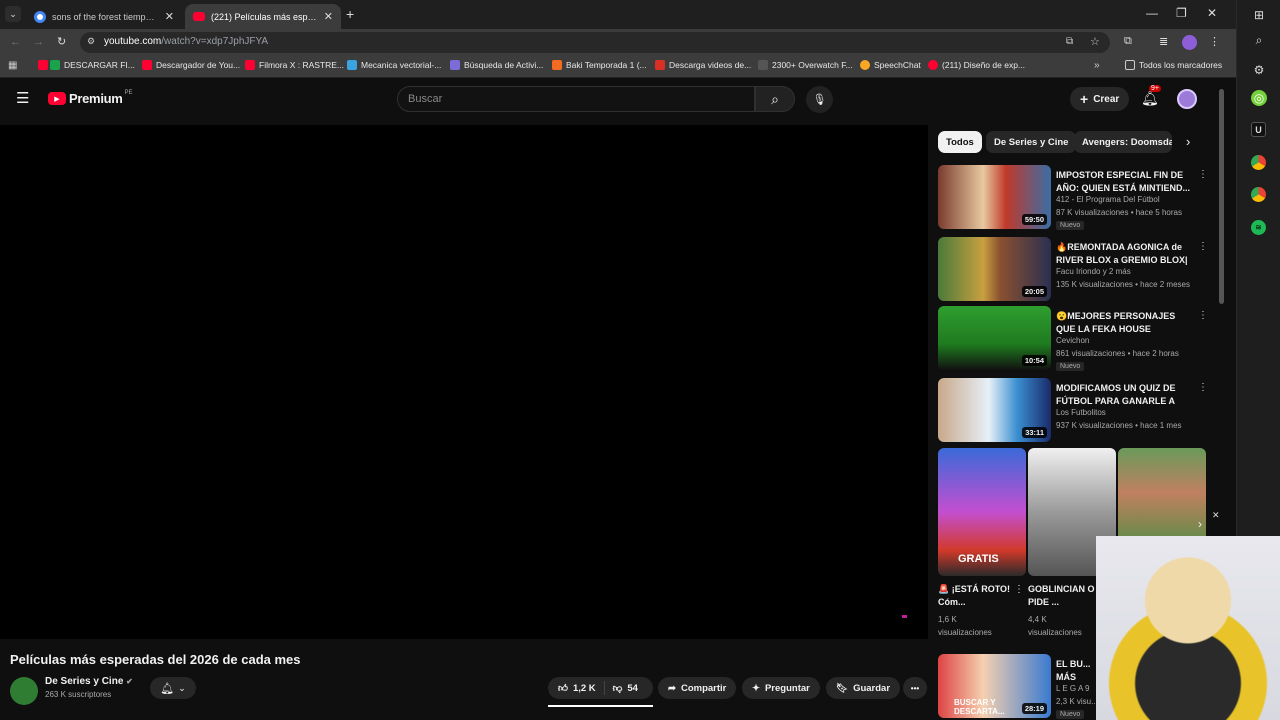 This screenshot has height=720, width=1280. What do you see at coordinates (1258, 129) in the screenshot?
I see `u-app-icon: U` at bounding box center [1258, 129].